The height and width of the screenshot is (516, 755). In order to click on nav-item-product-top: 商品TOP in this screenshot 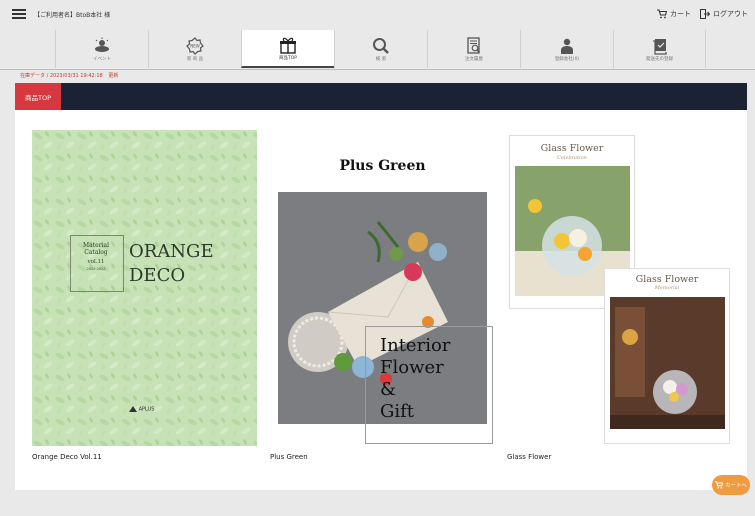, I will do `click(287, 49)`.